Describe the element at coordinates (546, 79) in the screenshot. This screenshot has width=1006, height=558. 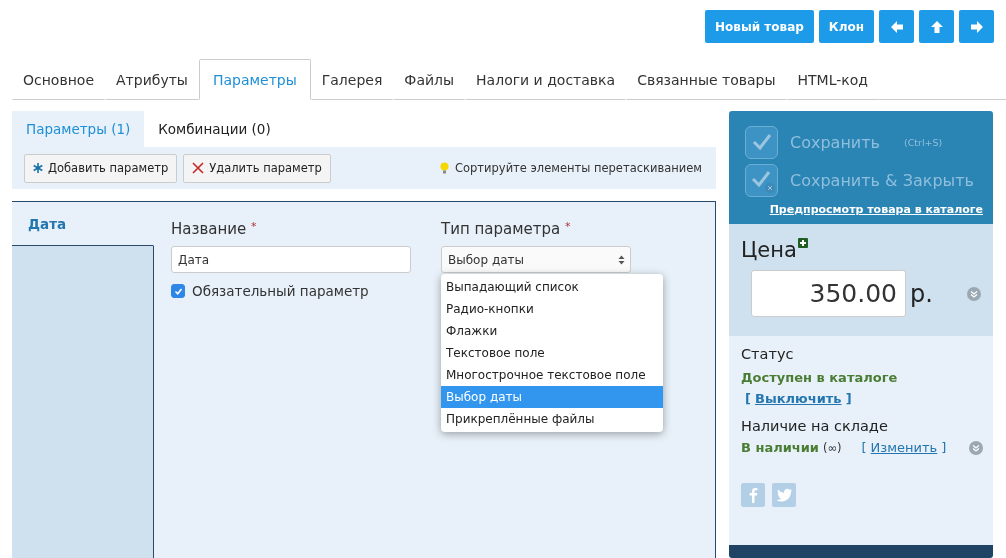
I see `tab: Налоги и доставка` at that location.